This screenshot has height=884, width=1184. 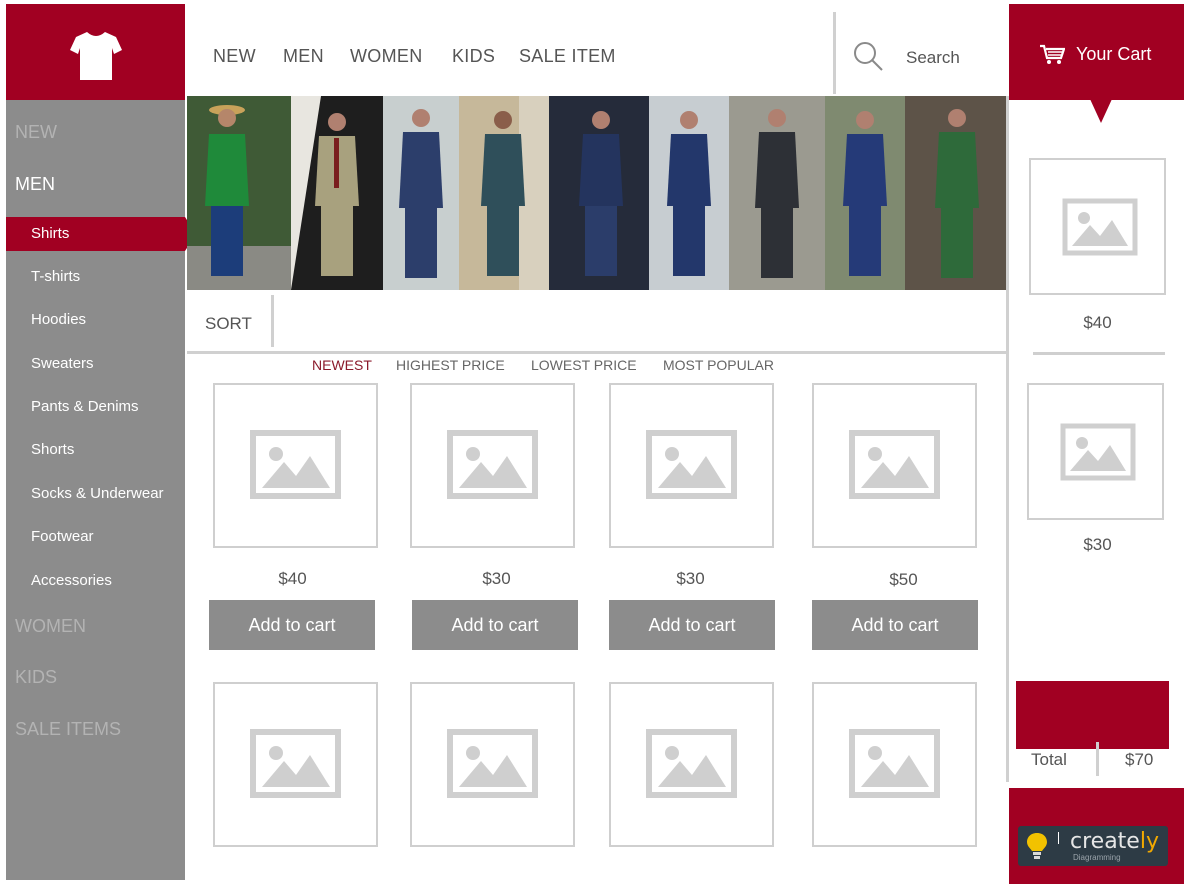 What do you see at coordinates (303, 56) in the screenshot?
I see `nav-link-men: MEN` at bounding box center [303, 56].